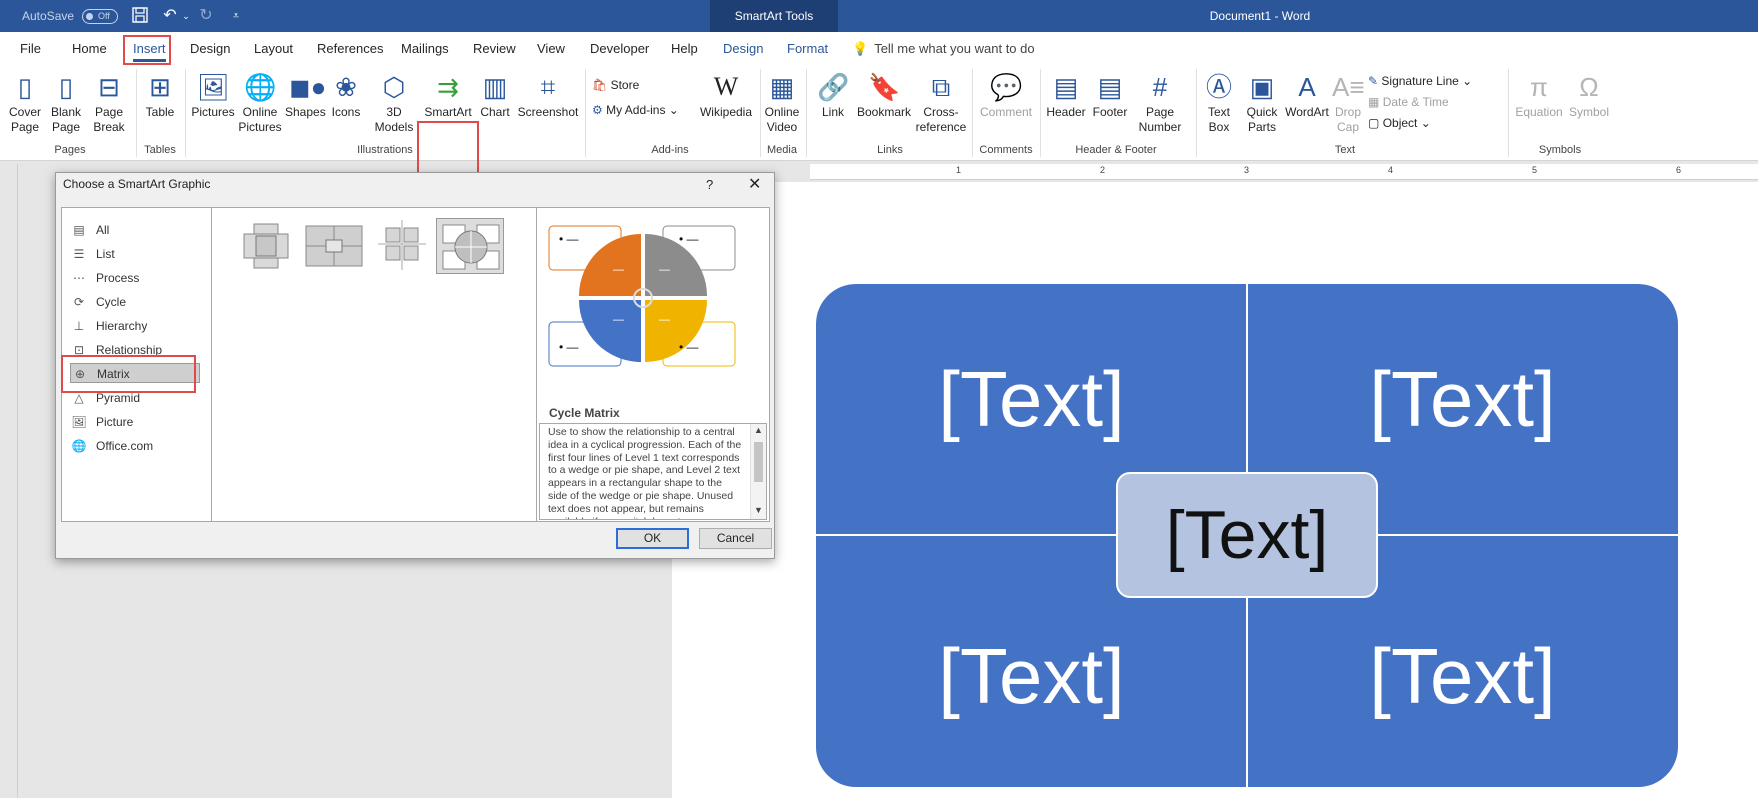 The image size is (1758, 798). I want to click on tab-insert: Insert, so click(149, 48).